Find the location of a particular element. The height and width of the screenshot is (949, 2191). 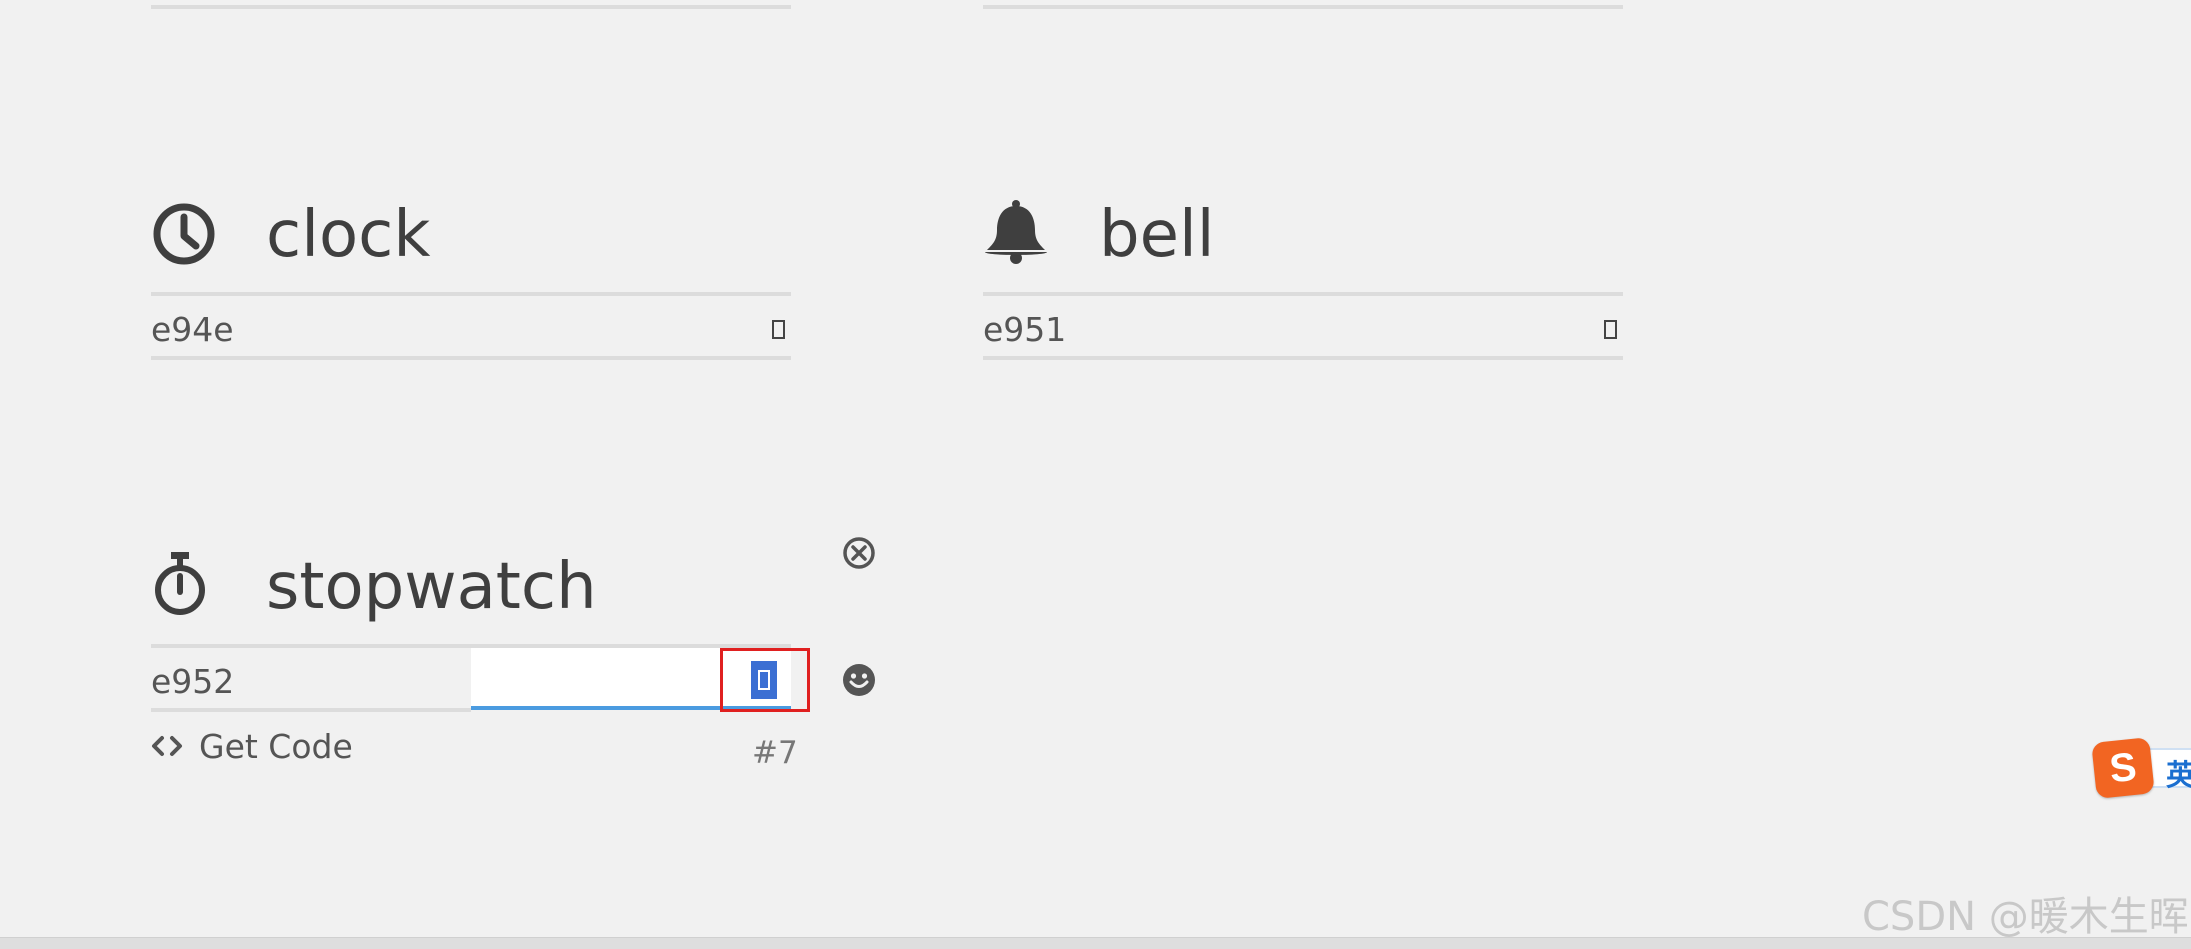

clock-icon is located at coordinates (184, 234).